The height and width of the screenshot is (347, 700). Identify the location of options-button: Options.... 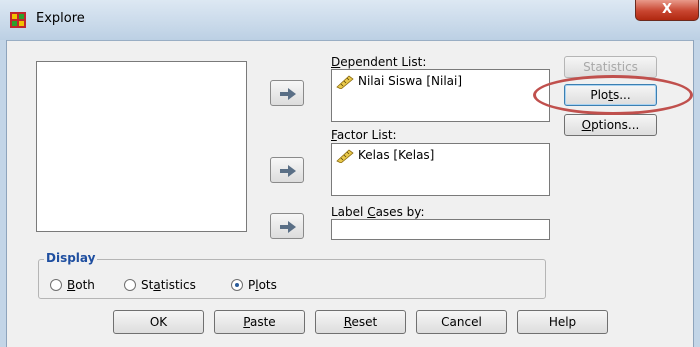
(610, 125).